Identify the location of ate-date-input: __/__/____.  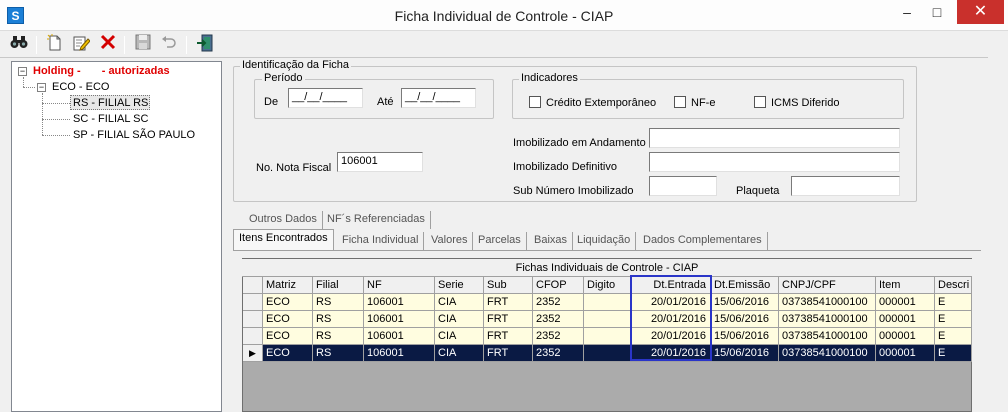
(438, 98).